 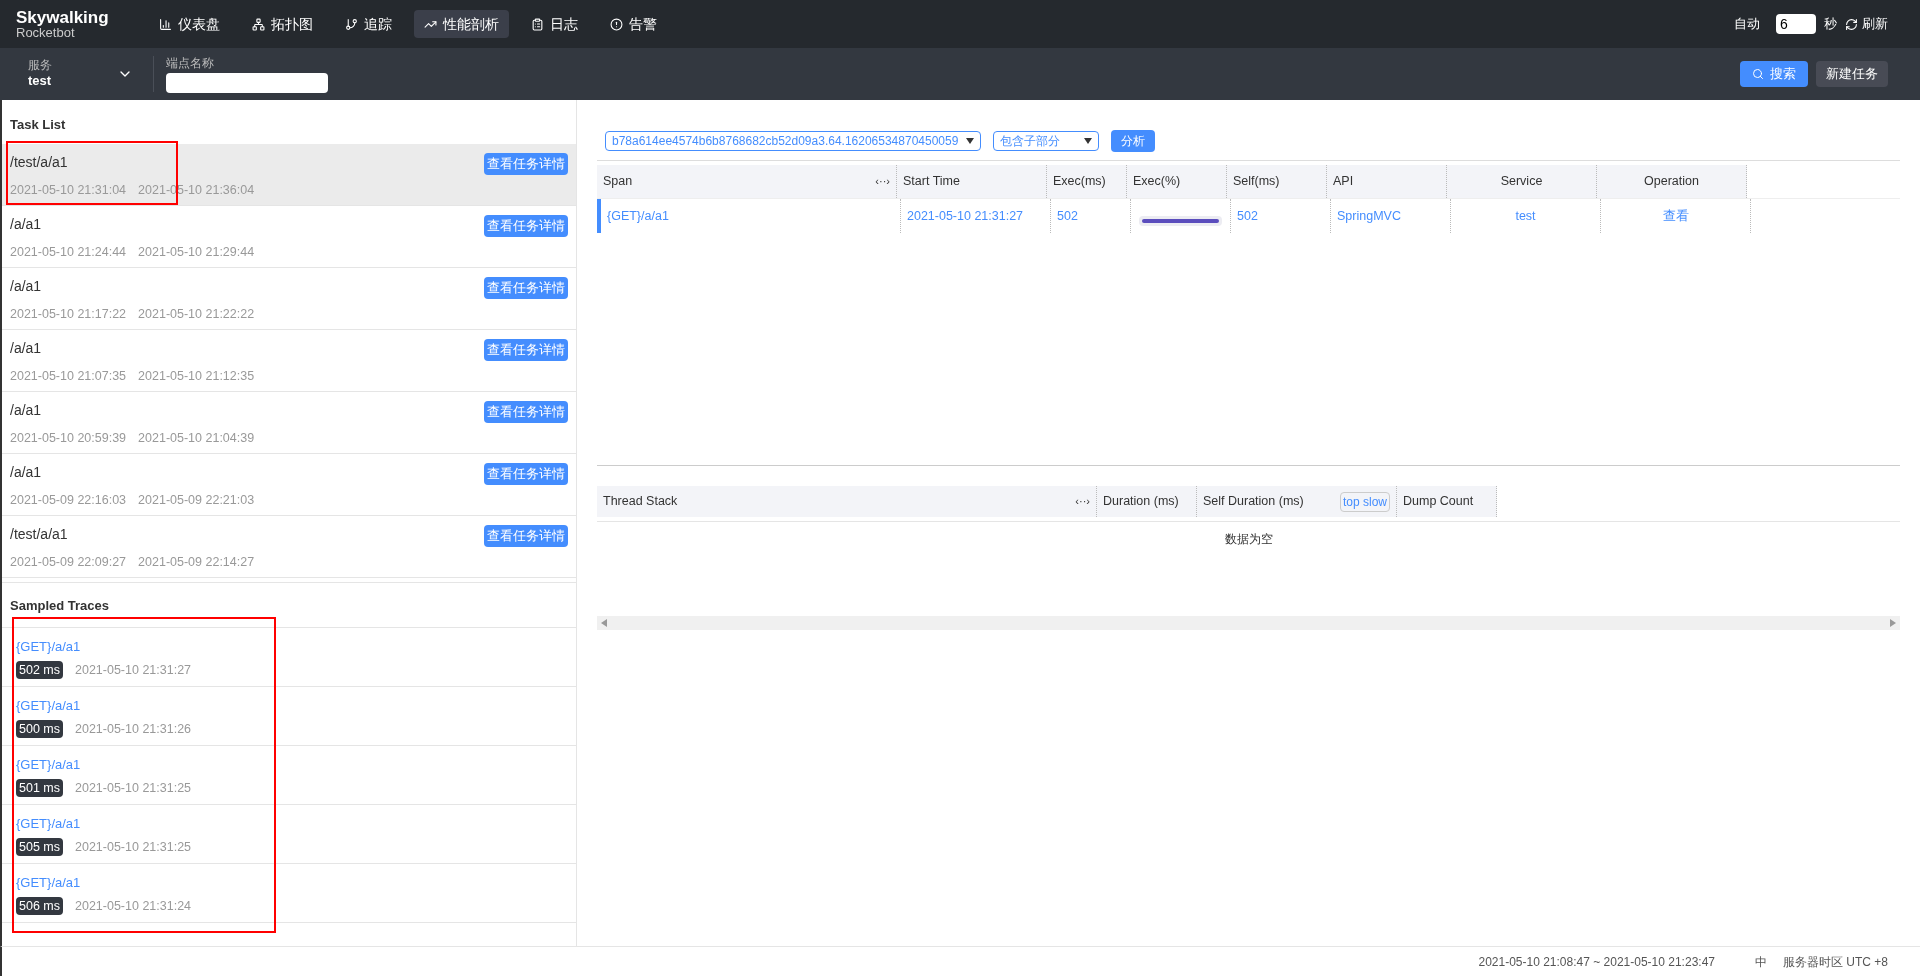 I want to click on column-header: Span ‹··›, so click(x=747, y=181).